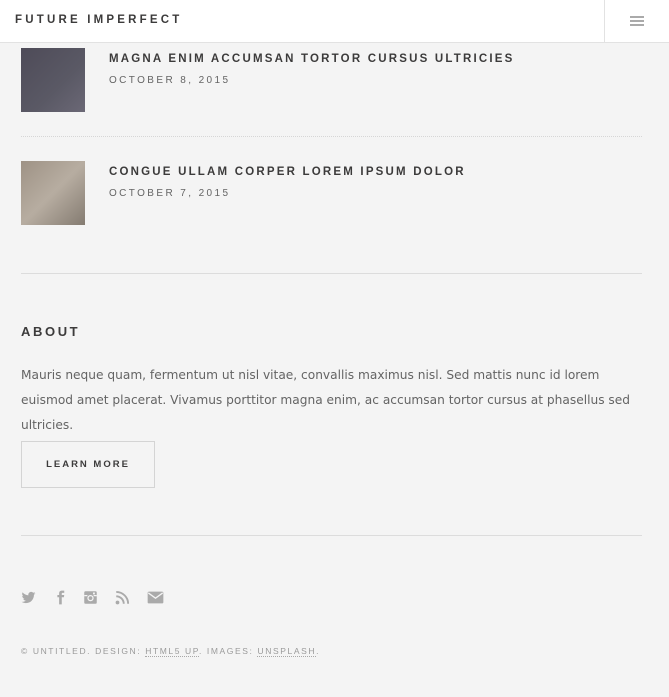  I want to click on envelope-icon, so click(156, 599).